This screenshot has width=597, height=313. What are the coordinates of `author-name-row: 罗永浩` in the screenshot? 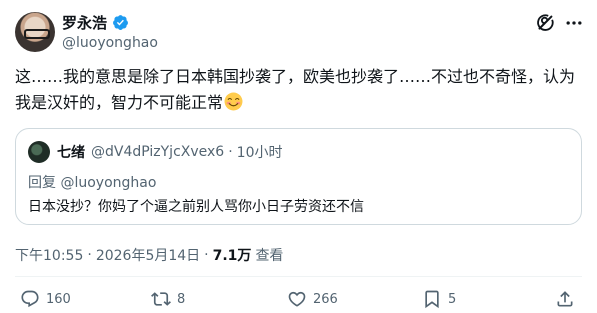 It's located at (110, 22).